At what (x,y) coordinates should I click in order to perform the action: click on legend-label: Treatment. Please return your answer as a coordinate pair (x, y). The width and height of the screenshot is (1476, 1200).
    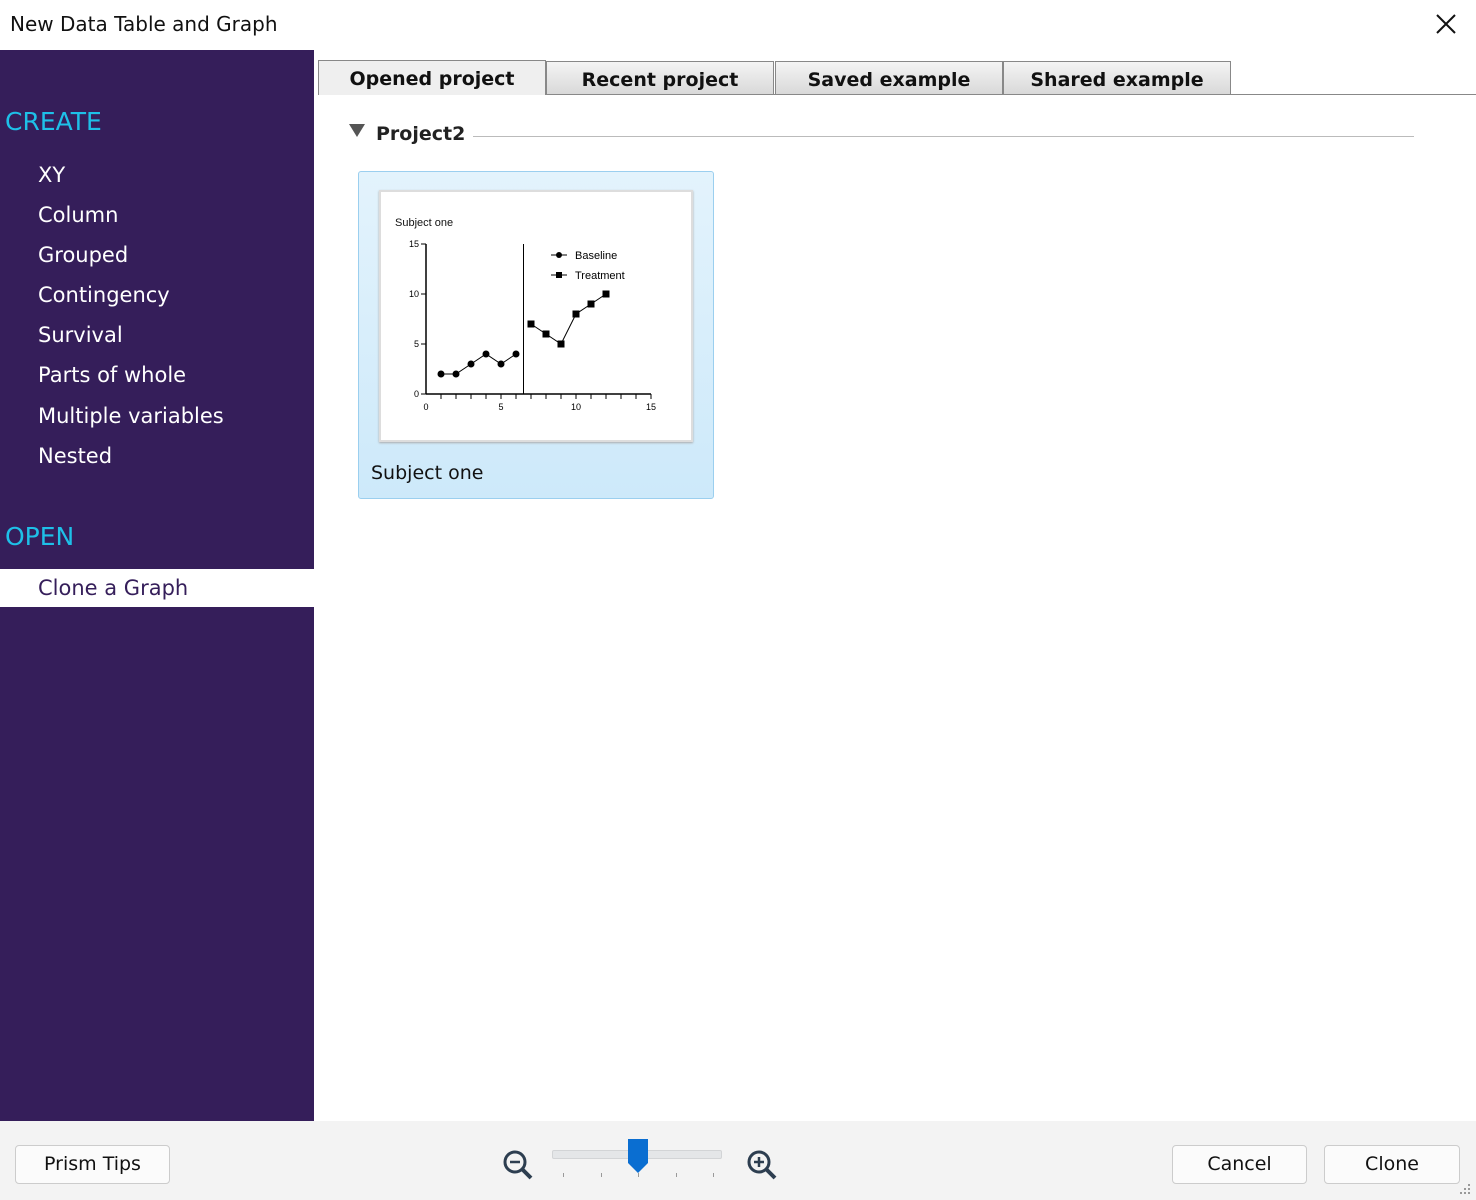
    Looking at the image, I should click on (600, 276).